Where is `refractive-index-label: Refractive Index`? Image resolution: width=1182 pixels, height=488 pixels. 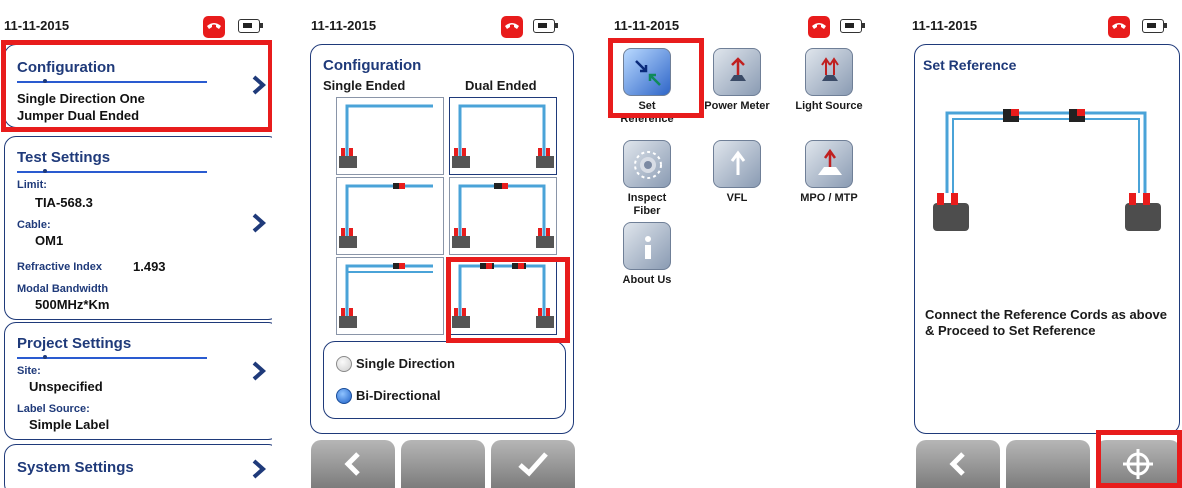 refractive-index-label: Refractive Index is located at coordinates (59, 267).